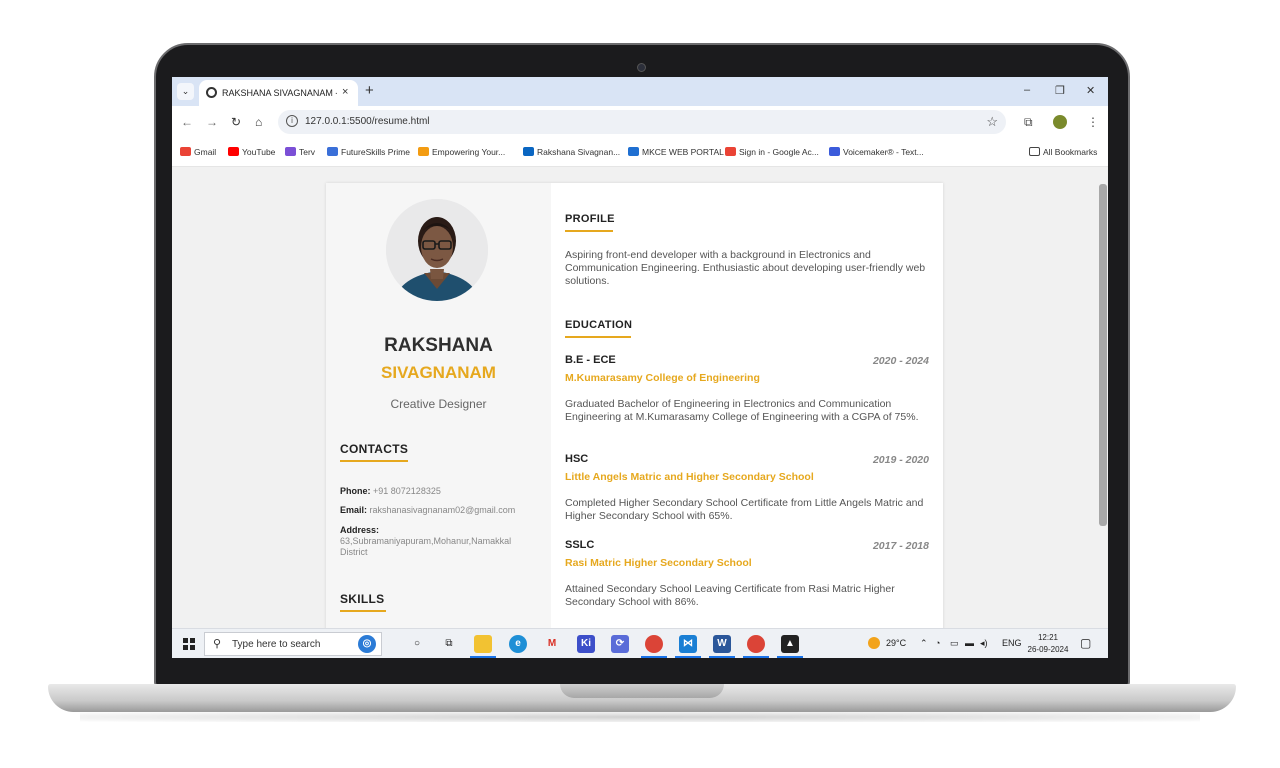 This screenshot has width=1280, height=768. What do you see at coordinates (417, 644) in the screenshot?
I see `cortana-icon: ○` at bounding box center [417, 644].